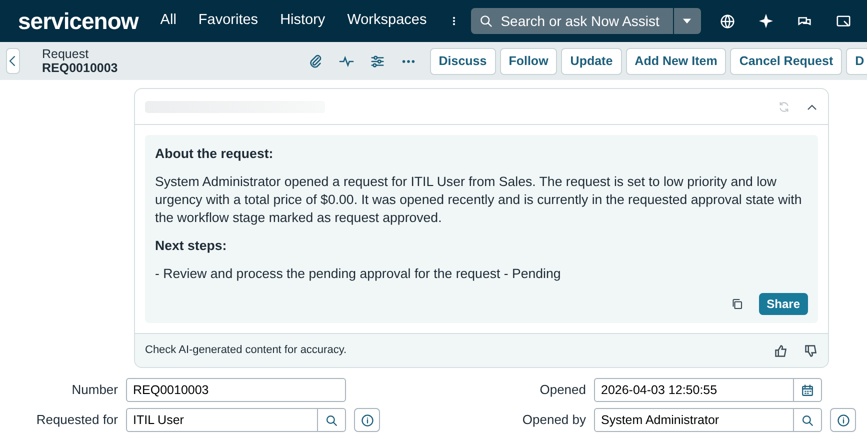 This screenshot has width=867, height=441. Describe the element at coordinates (191, 246) in the screenshot. I see `section-heading: Next steps:` at that location.